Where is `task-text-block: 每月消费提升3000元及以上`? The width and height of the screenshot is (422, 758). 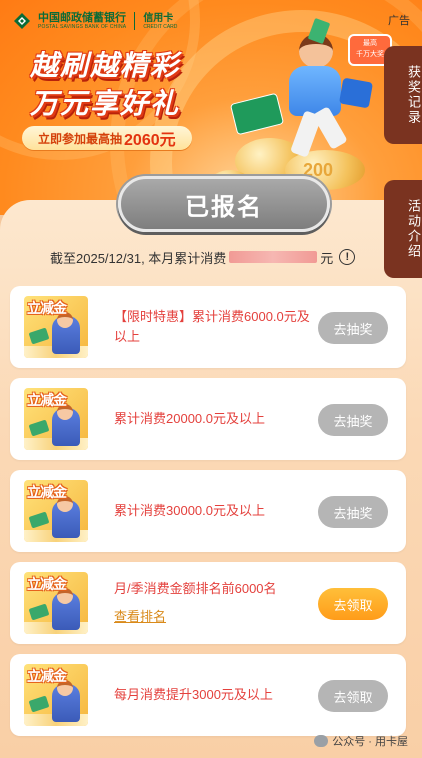
task-text-block: 每月消费提升3000元及以上 is located at coordinates (214, 695).